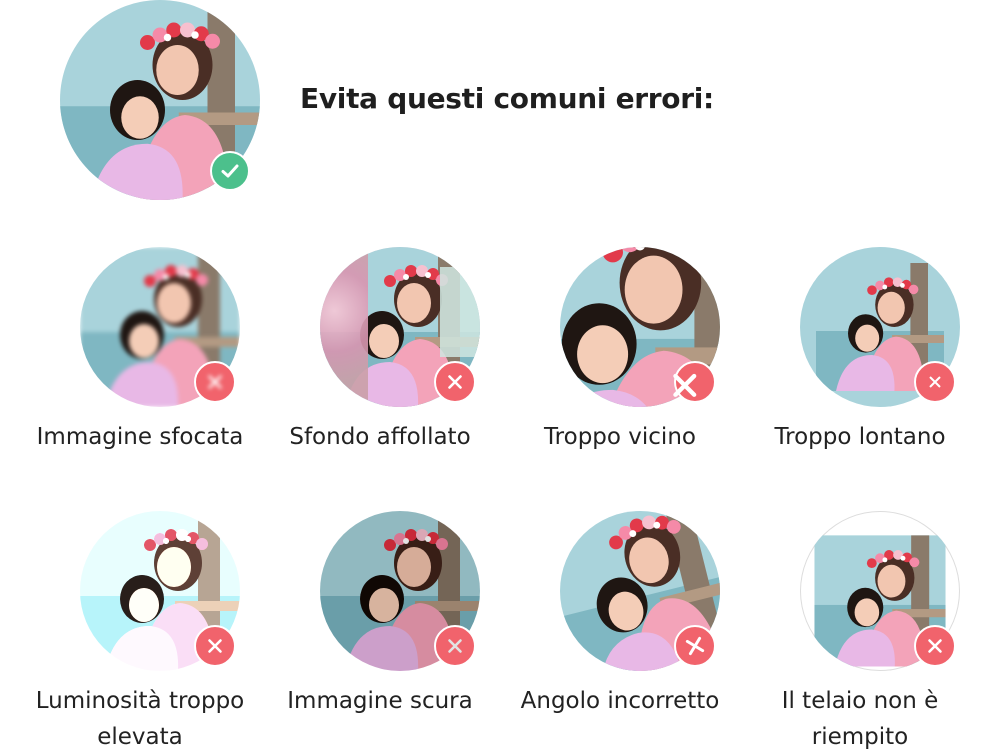 The height and width of the screenshot is (755, 1000). Describe the element at coordinates (620, 701) in the screenshot. I see `error-label: Angolo incorretto` at that location.